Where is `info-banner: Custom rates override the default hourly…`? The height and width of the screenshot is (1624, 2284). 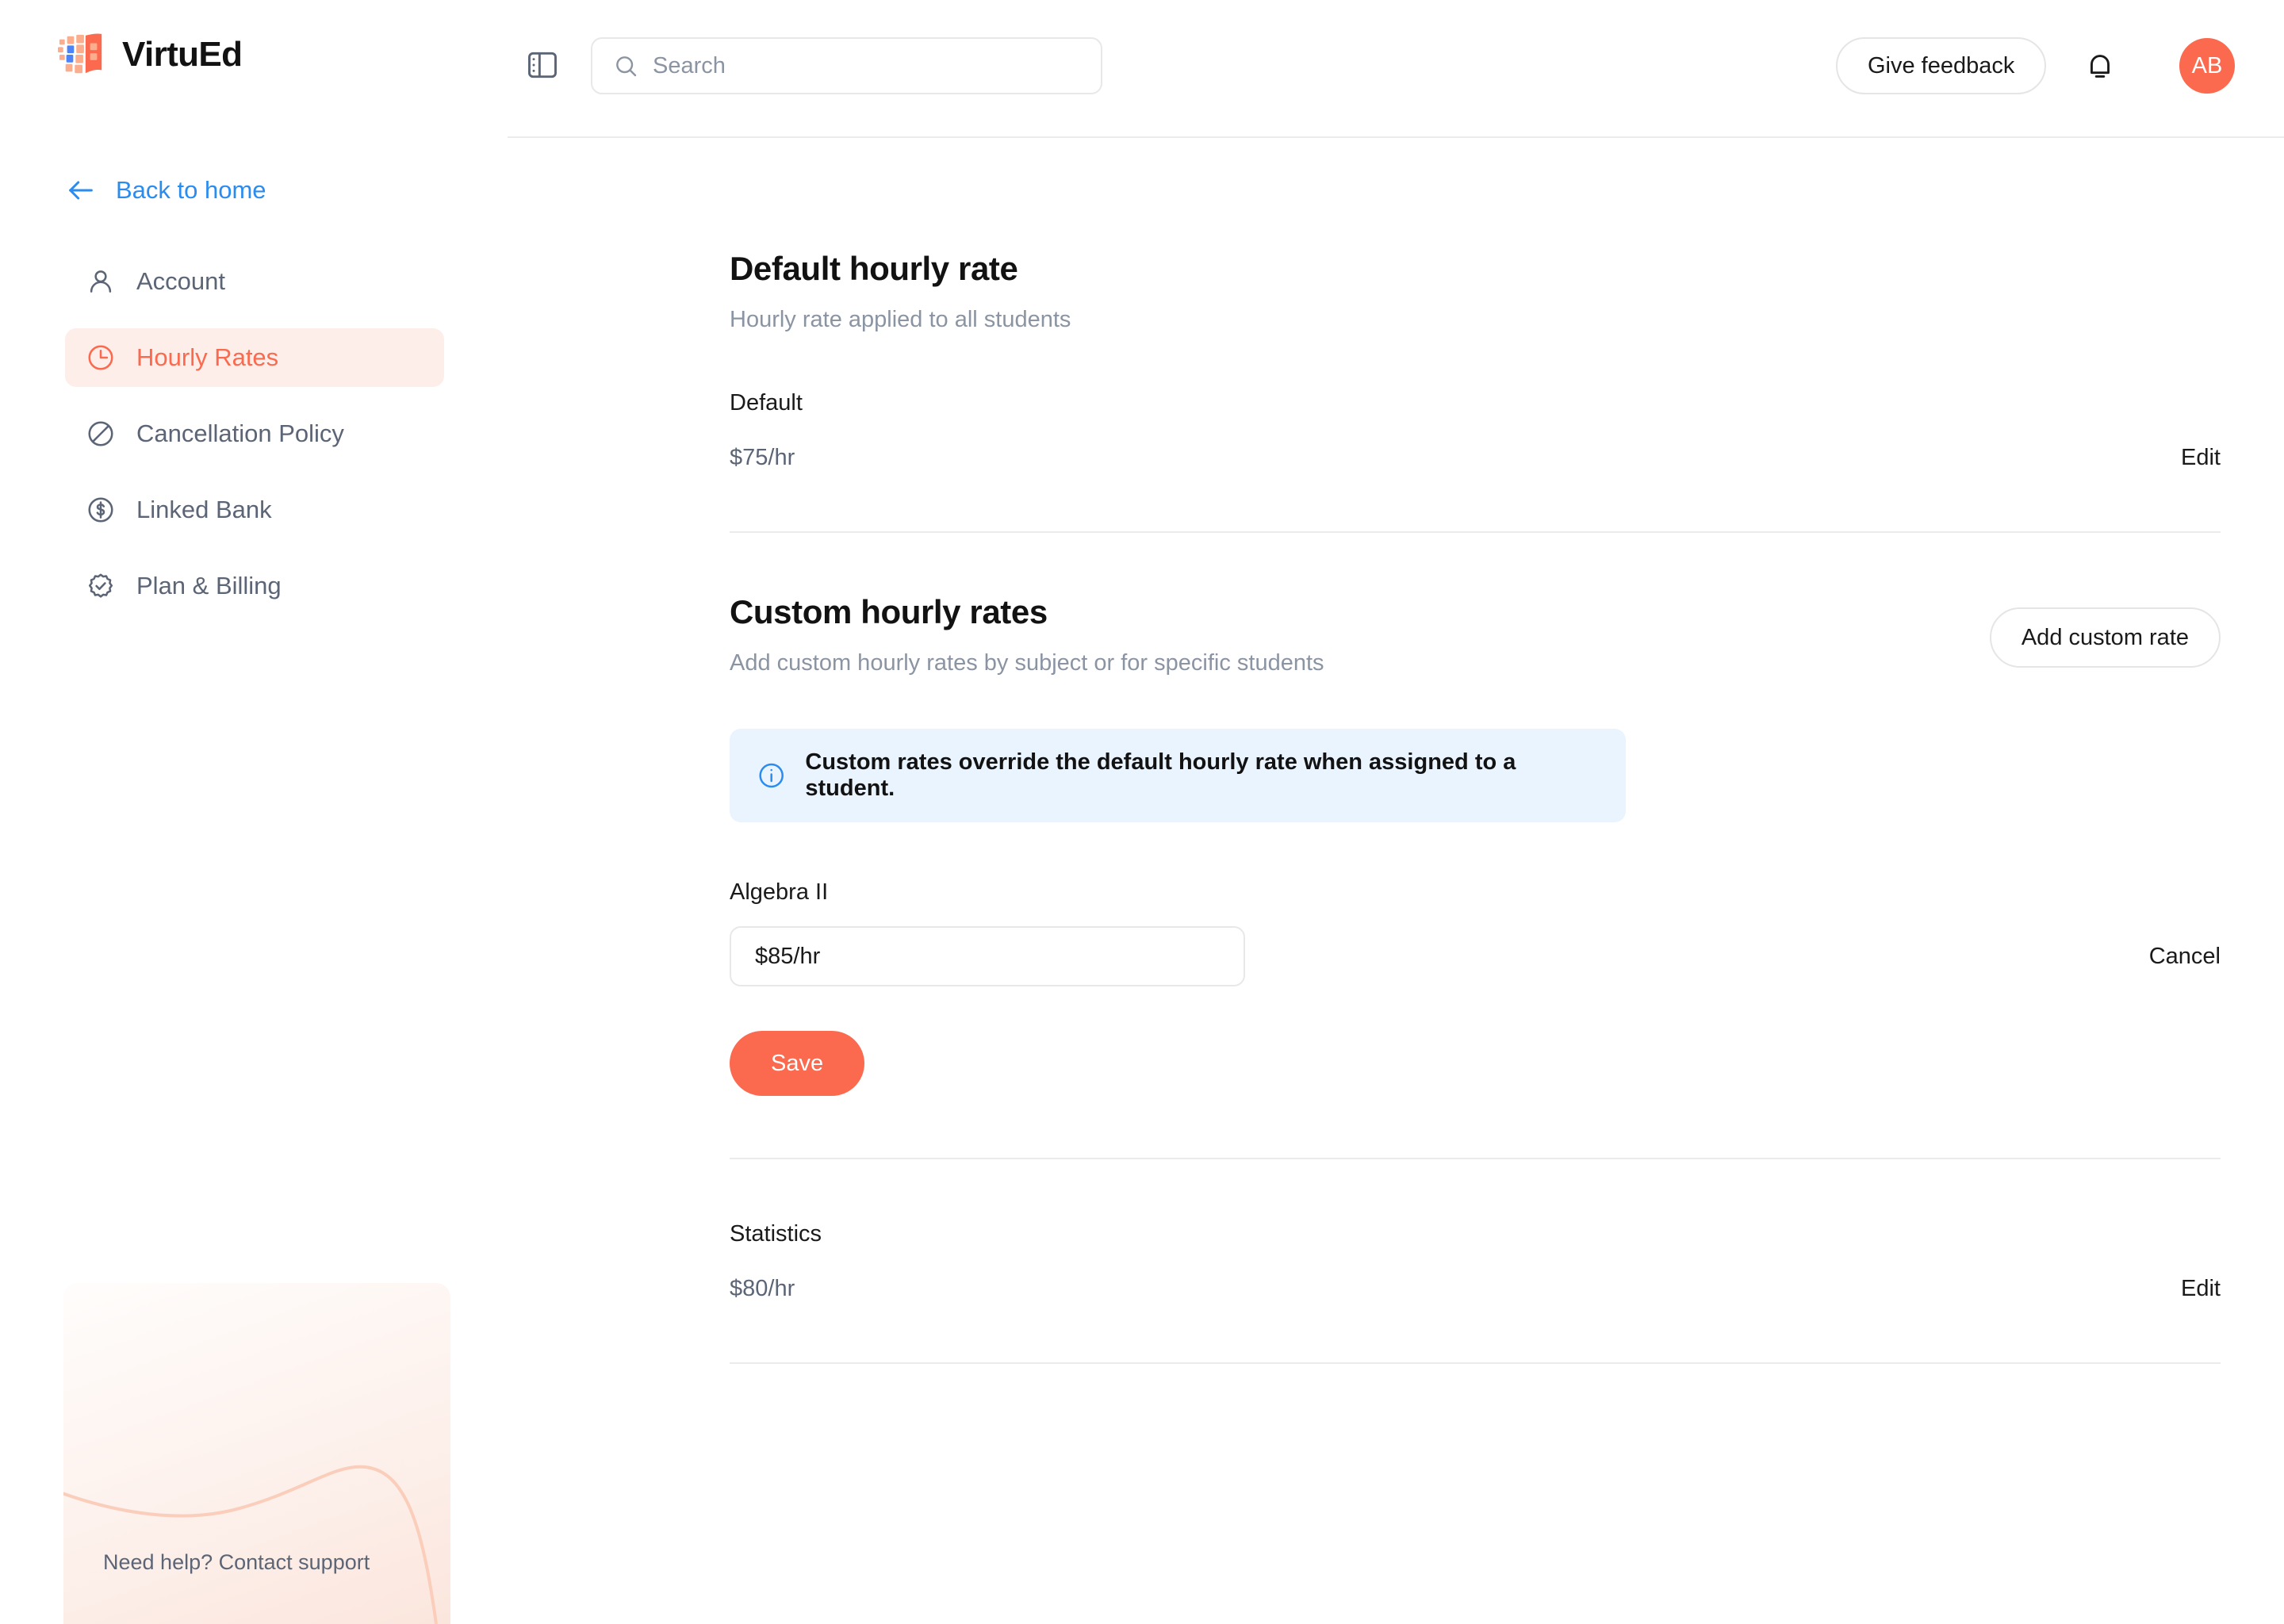 info-banner: Custom rates override the default hourly… is located at coordinates (1178, 775).